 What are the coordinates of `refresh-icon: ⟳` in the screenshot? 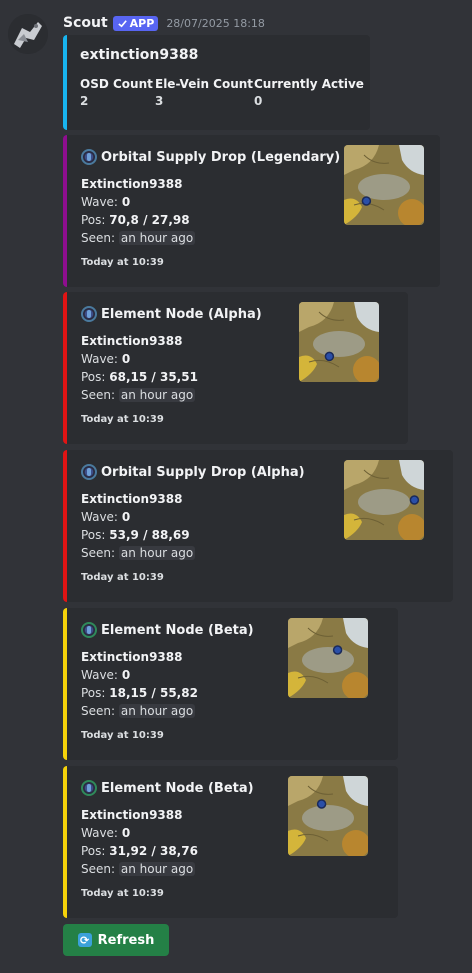 It's located at (84, 940).